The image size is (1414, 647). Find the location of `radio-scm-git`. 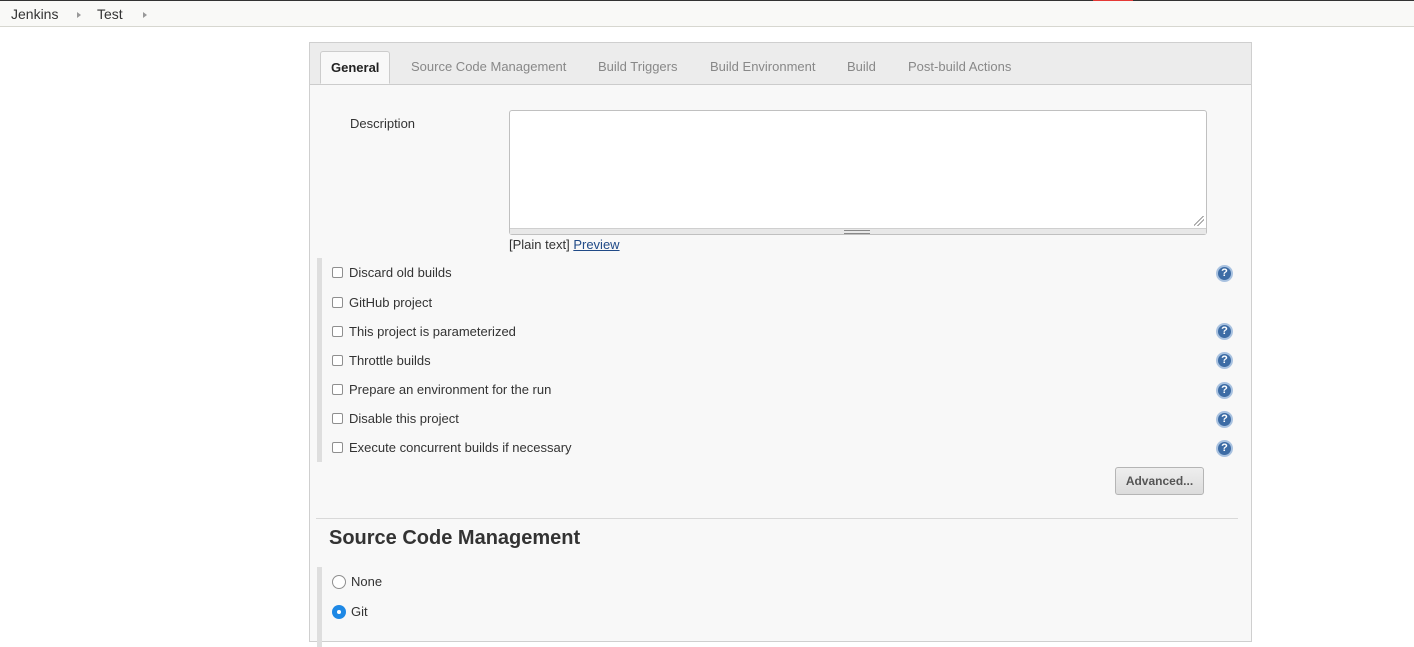

radio-scm-git is located at coordinates (339, 612).